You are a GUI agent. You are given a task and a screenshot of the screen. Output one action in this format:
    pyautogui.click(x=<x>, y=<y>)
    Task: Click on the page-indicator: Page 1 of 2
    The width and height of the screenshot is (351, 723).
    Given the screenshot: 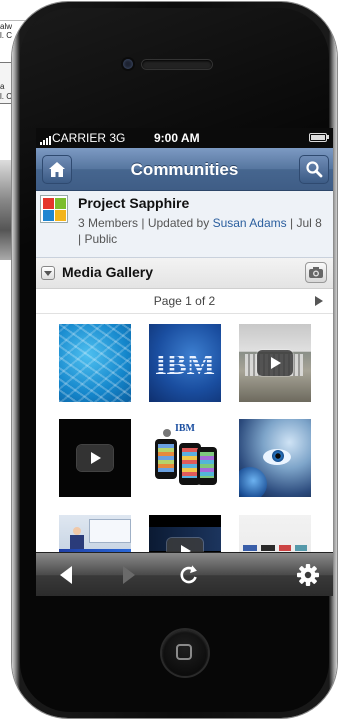 What is the action you would take?
    pyautogui.click(x=184, y=301)
    